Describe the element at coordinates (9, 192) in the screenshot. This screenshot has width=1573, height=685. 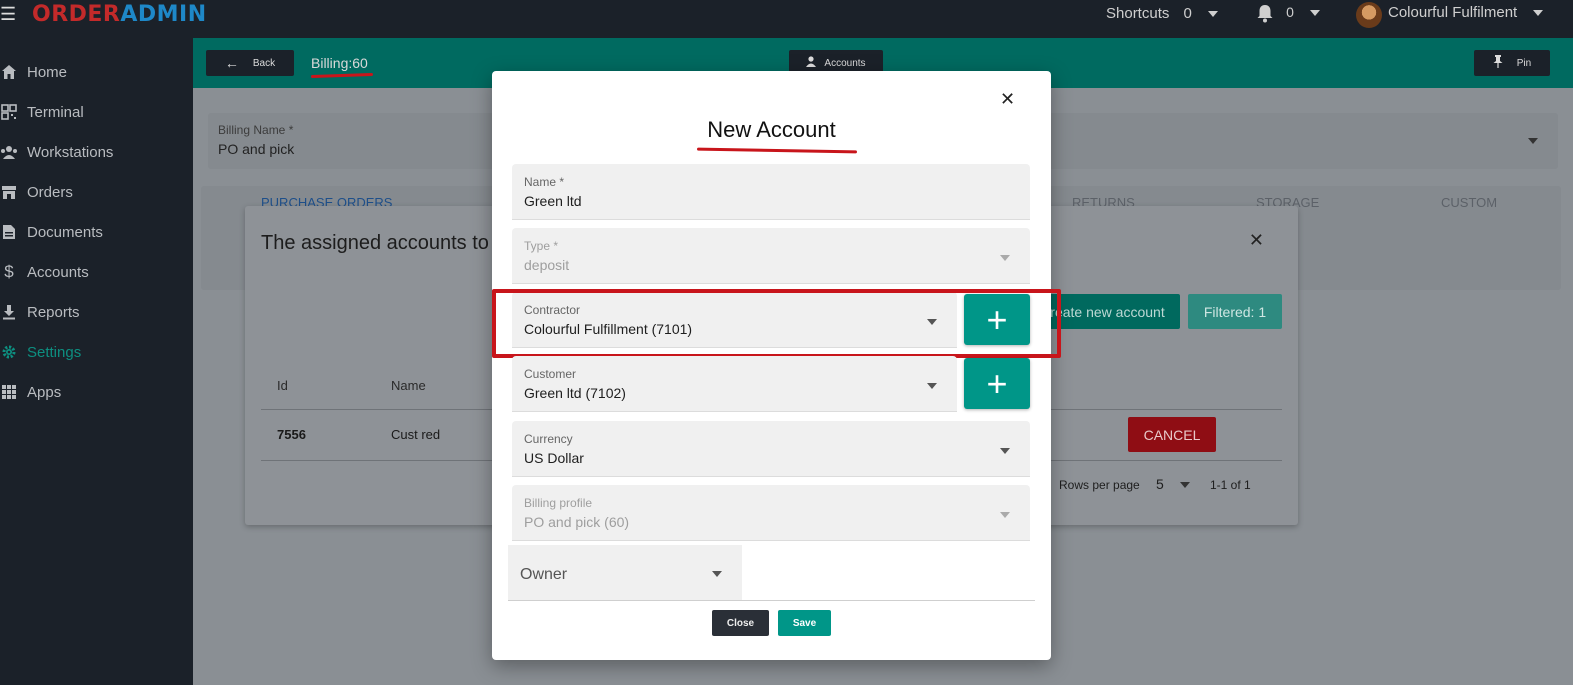
I see `store-icon` at that location.